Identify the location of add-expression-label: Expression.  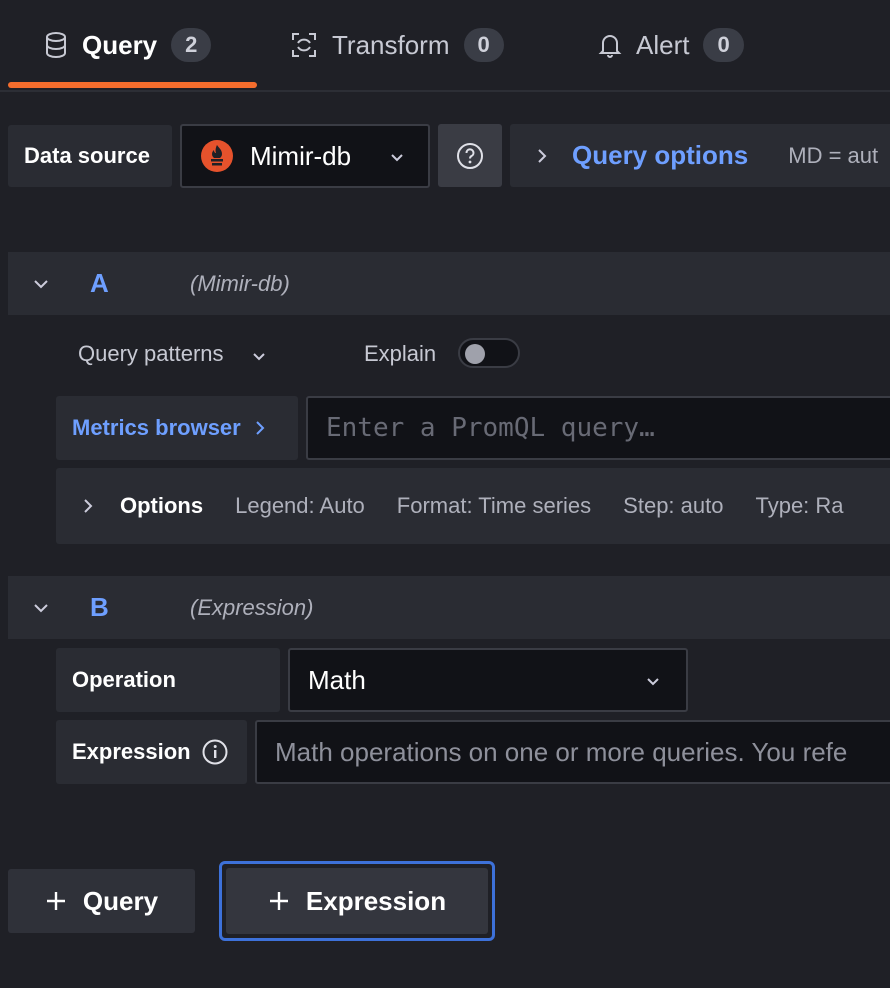
(376, 900).